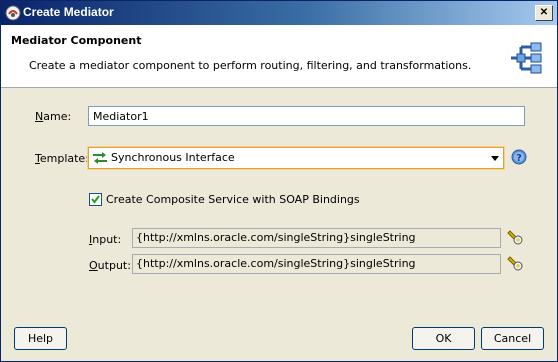  What do you see at coordinates (13, 13) in the screenshot?
I see `mediator-app-icon` at bounding box center [13, 13].